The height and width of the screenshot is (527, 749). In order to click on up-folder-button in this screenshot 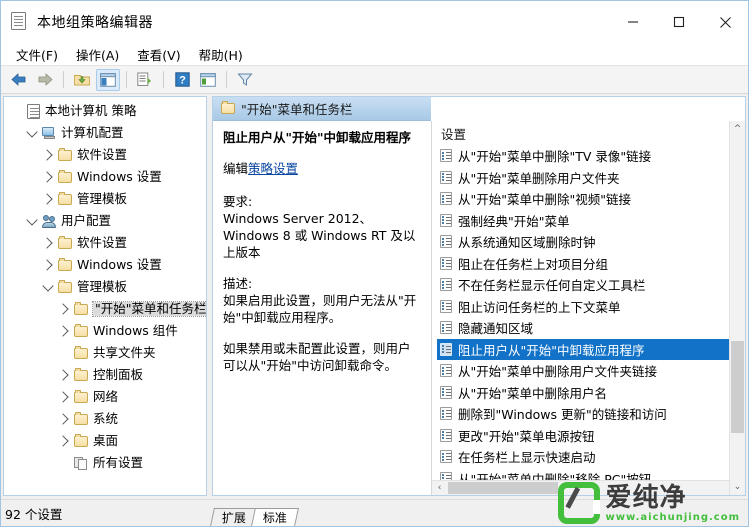, I will do `click(82, 80)`.